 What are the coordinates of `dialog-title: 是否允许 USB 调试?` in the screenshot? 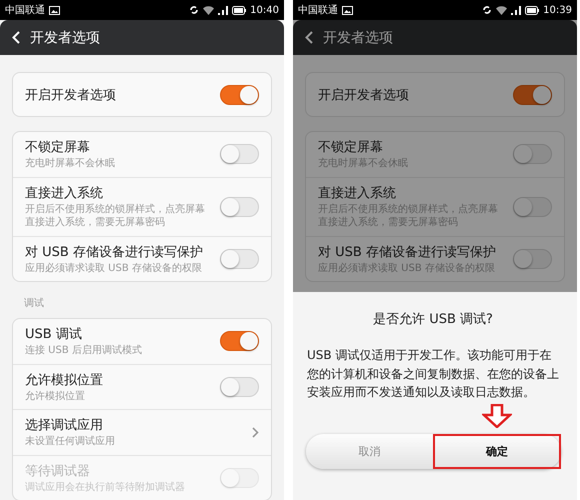 It's located at (433, 319).